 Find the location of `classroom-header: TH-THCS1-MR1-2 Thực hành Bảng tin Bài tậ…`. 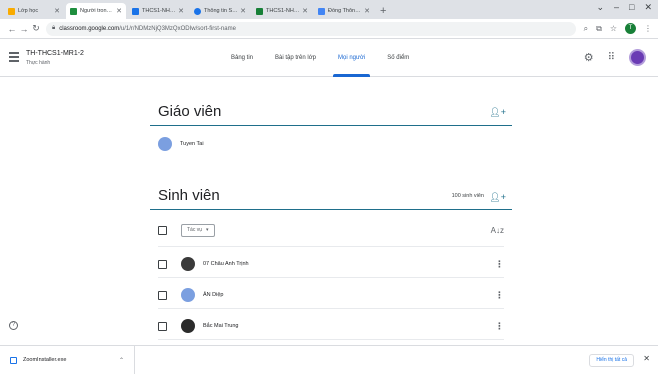

classroom-header: TH-THCS1-MR1-2 Thực hành Bảng tin Bài tậ… is located at coordinates (329, 58).